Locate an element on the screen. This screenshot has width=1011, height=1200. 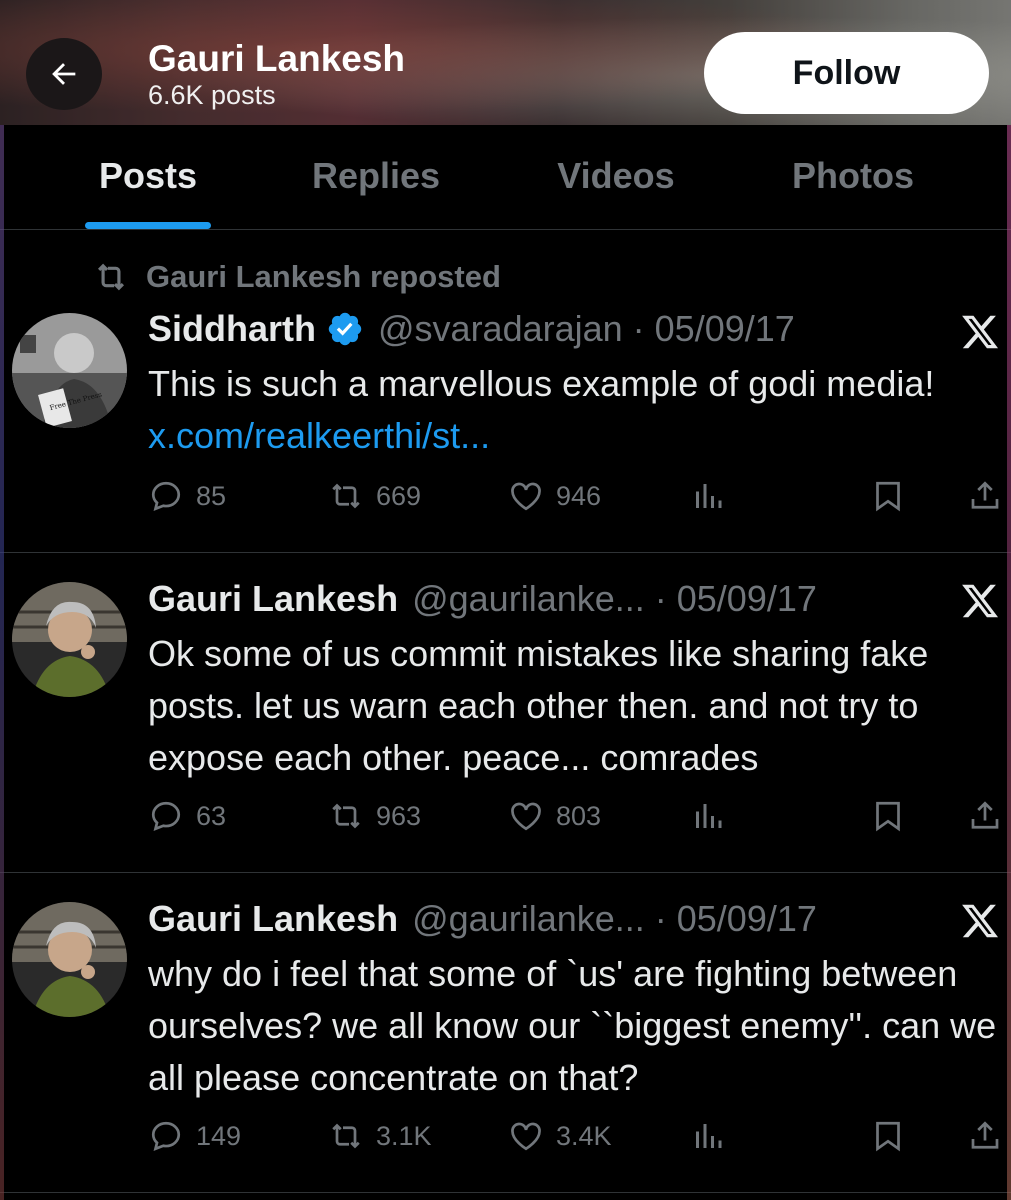
avatar-siddharth-image: Free The Press is located at coordinates (69, 370).